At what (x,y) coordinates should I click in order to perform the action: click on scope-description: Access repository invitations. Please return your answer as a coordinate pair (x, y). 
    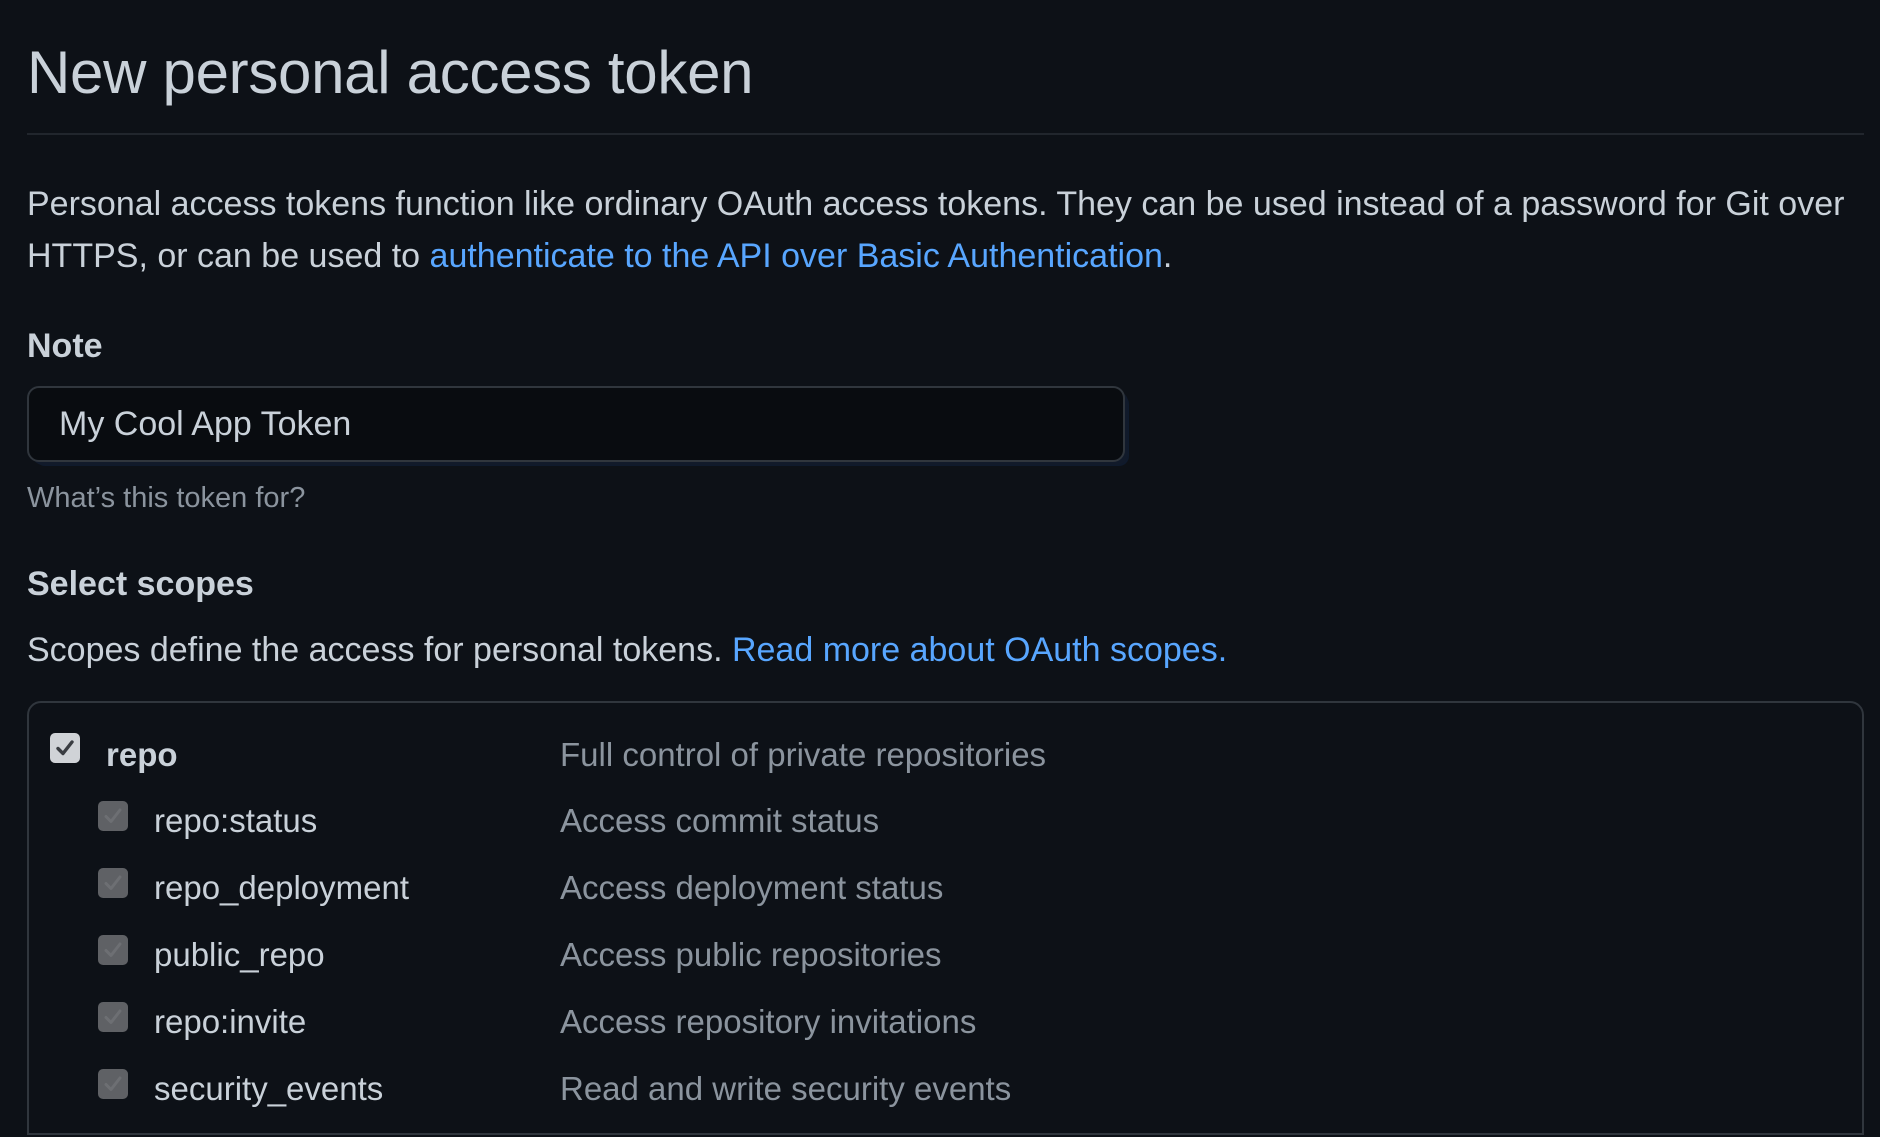
    Looking at the image, I should click on (768, 1021).